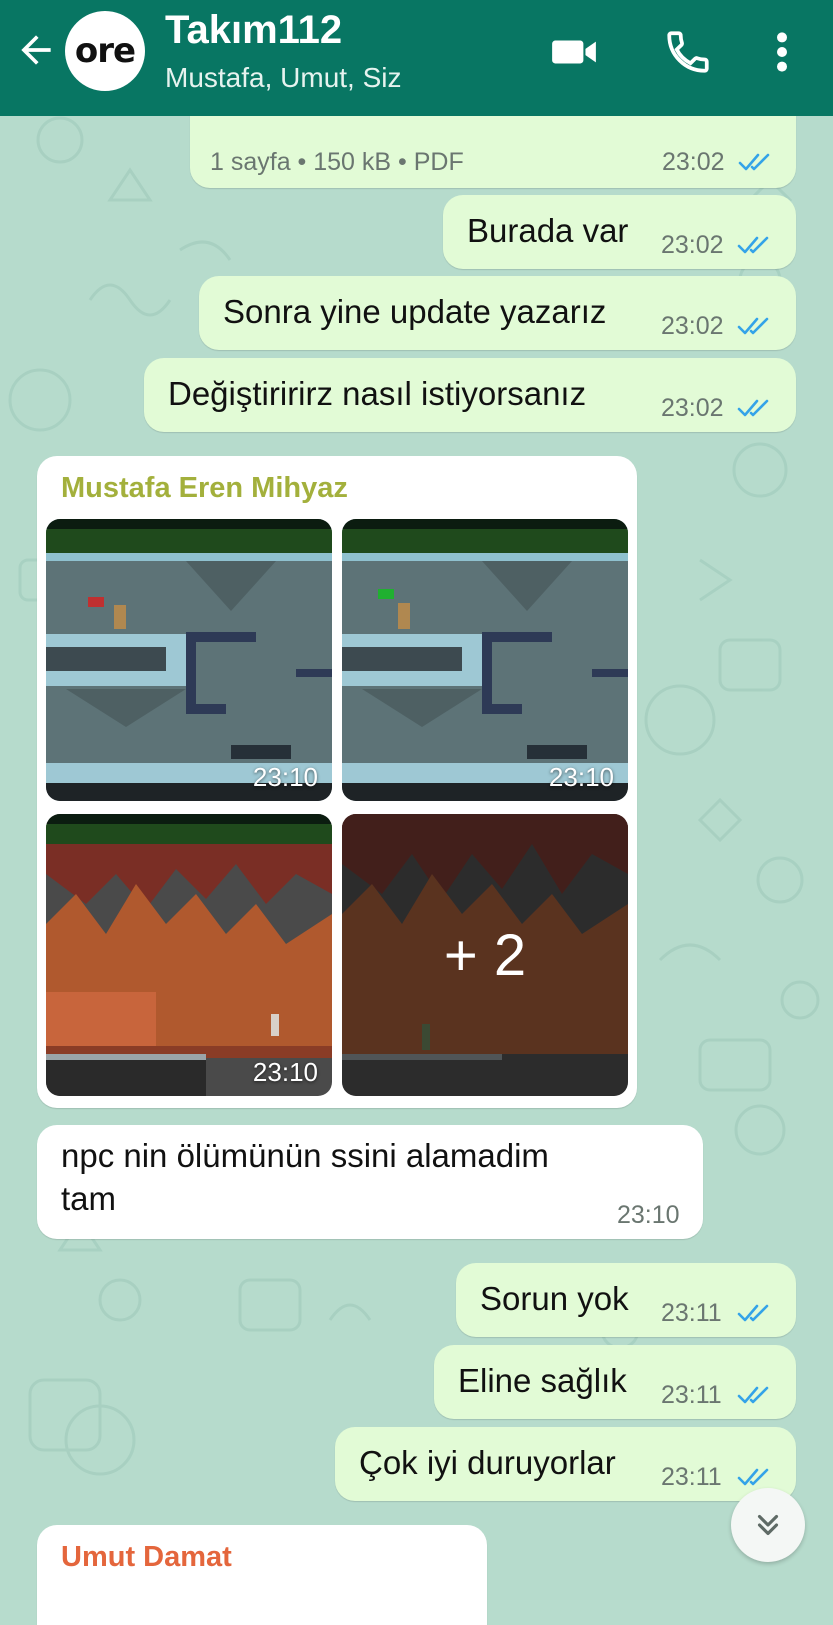 The width and height of the screenshot is (833, 1625). I want to click on chat-participants: Mustafa, Umut, Siz, so click(283, 78).